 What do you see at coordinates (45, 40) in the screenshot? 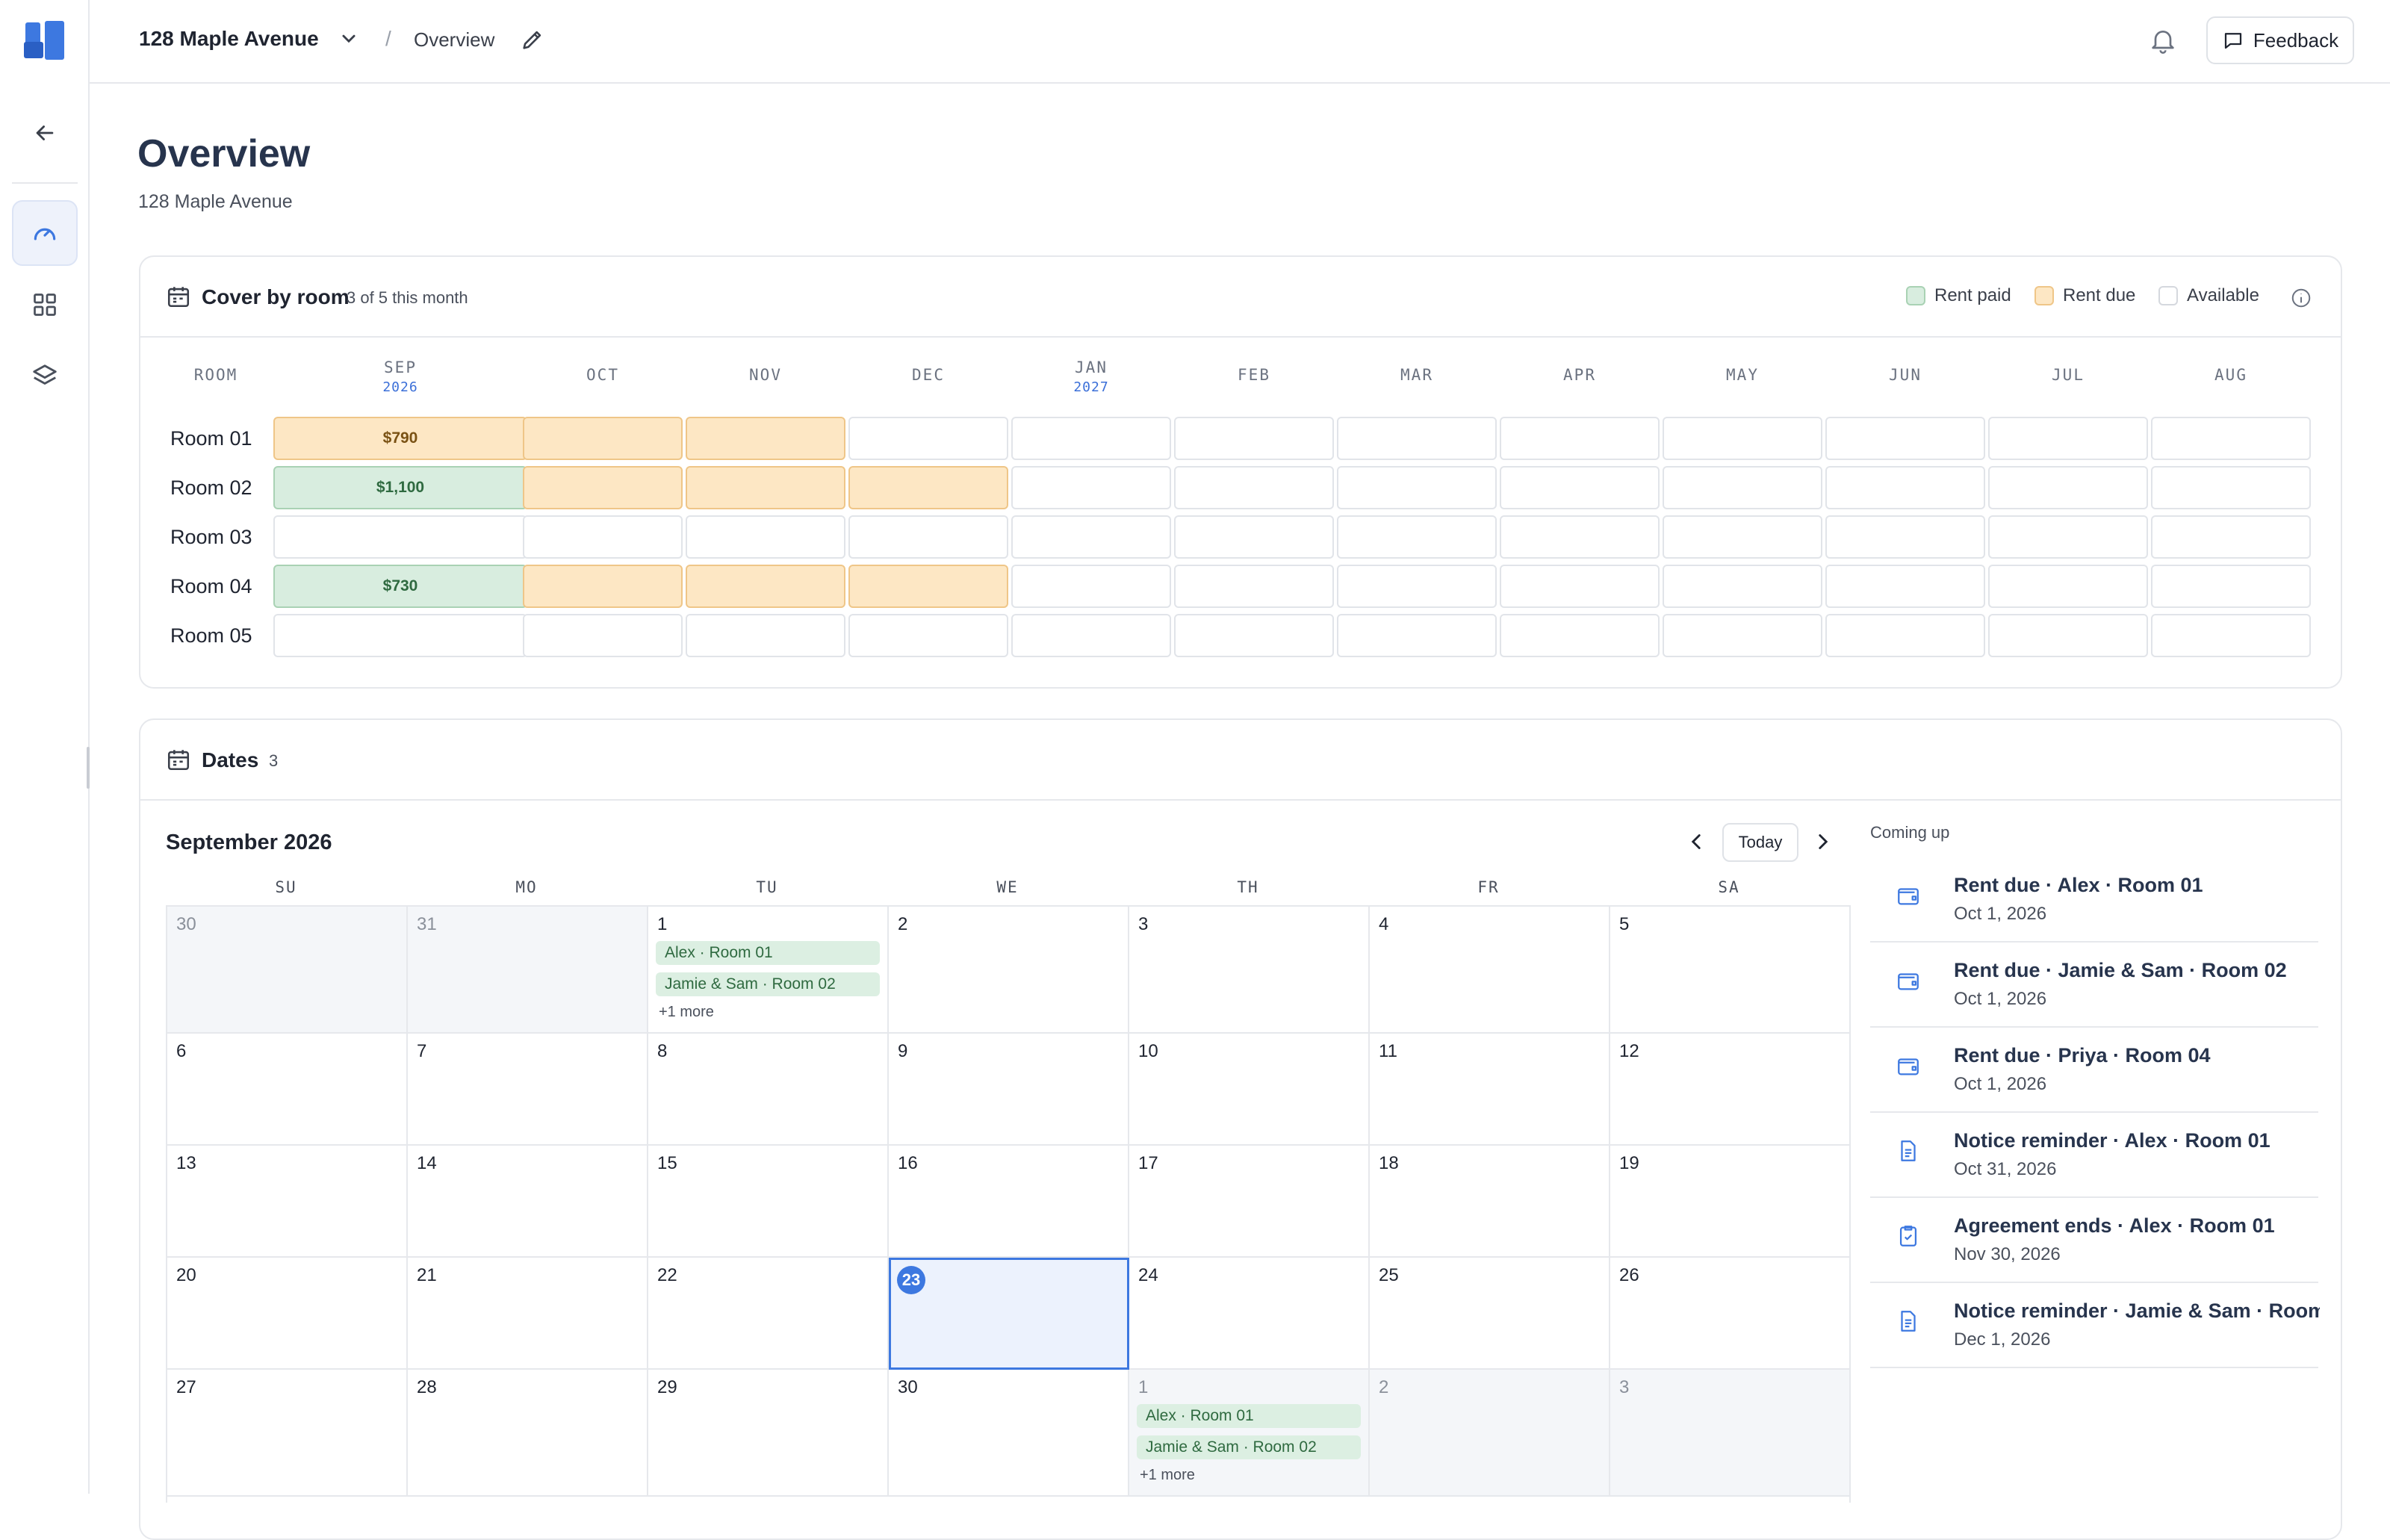
I see `app-logo-icon` at bounding box center [45, 40].